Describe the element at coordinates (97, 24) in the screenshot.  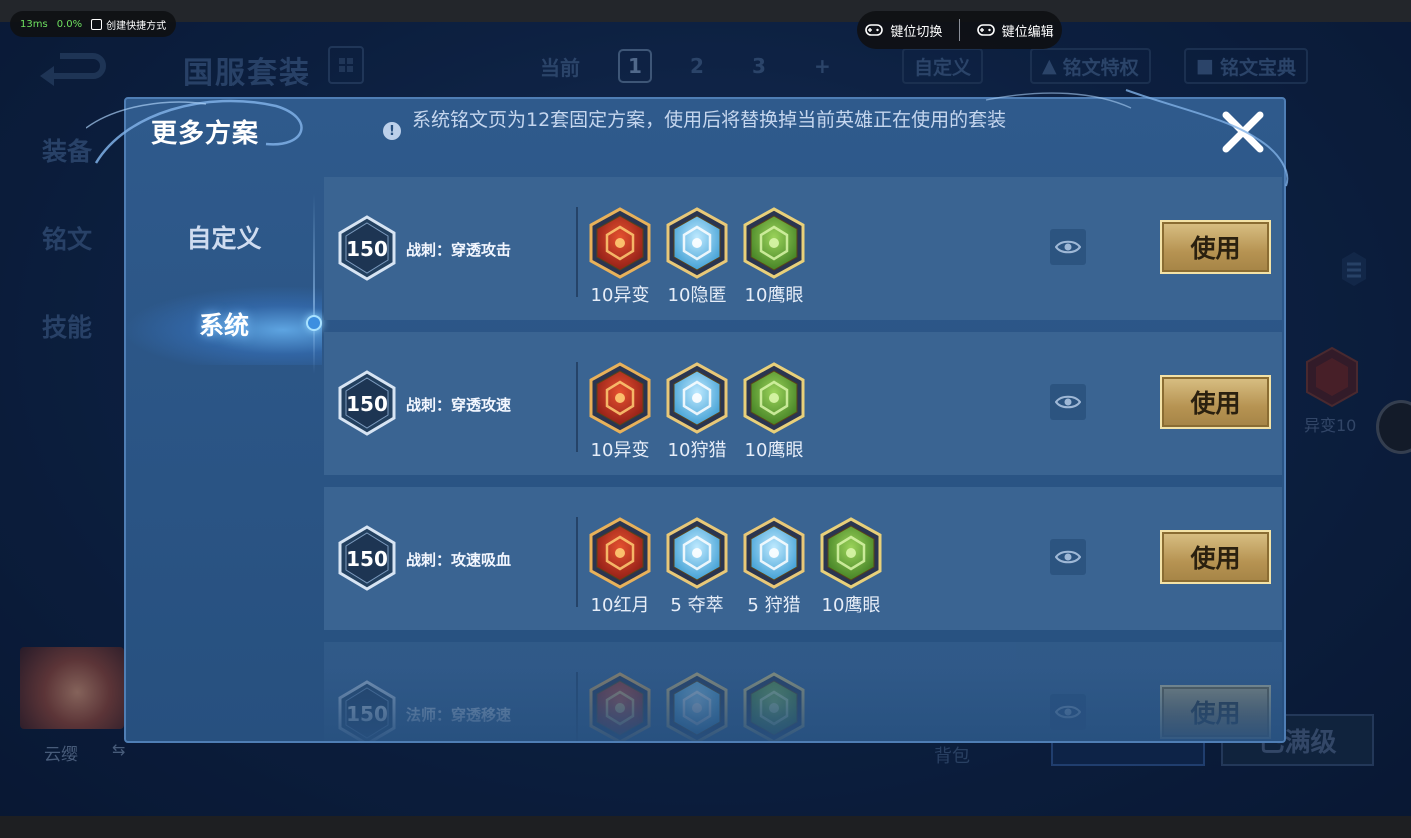
I see `shortcut-icon` at that location.